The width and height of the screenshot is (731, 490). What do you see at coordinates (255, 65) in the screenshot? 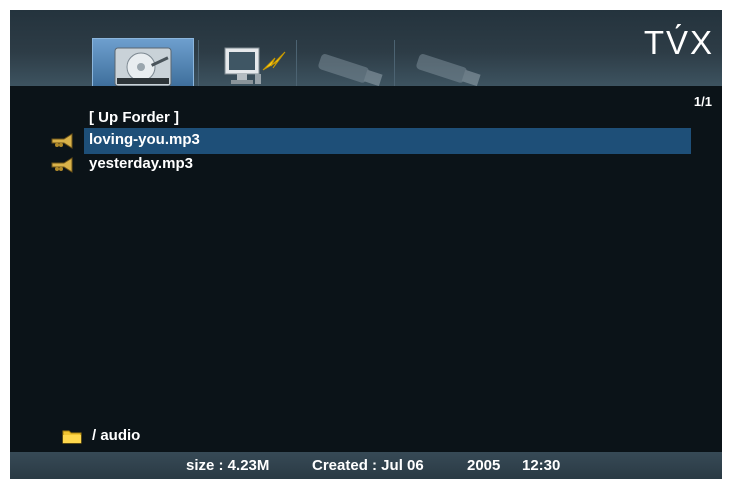
I see `pc-network-icon` at bounding box center [255, 65].